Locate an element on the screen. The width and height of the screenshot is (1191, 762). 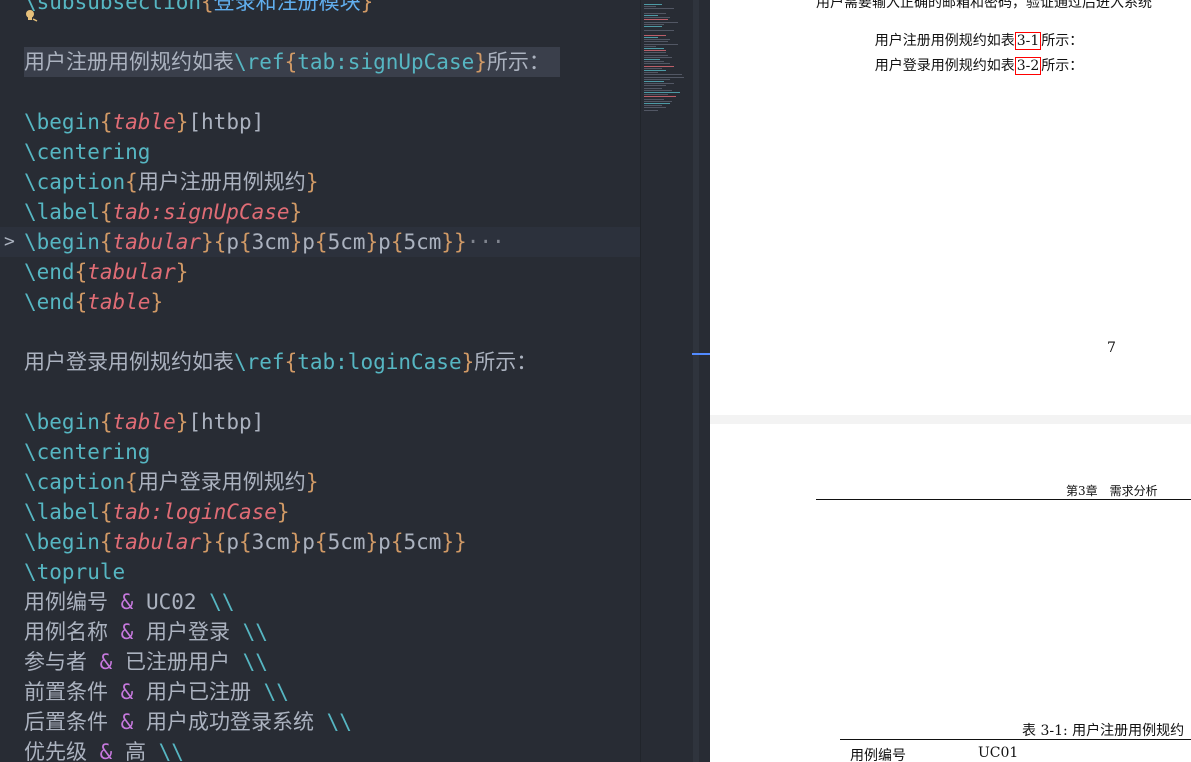
token-cmd: \end is located at coordinates (49, 302).